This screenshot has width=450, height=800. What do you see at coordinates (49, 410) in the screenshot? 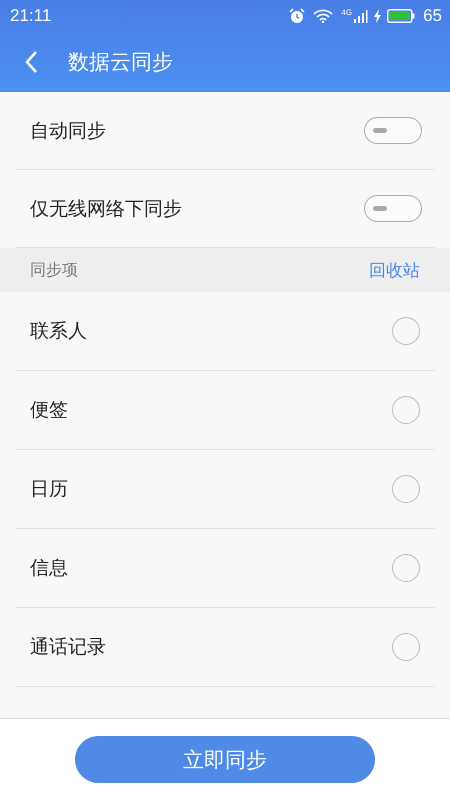
I see `sync-item-label: 便签` at bounding box center [49, 410].